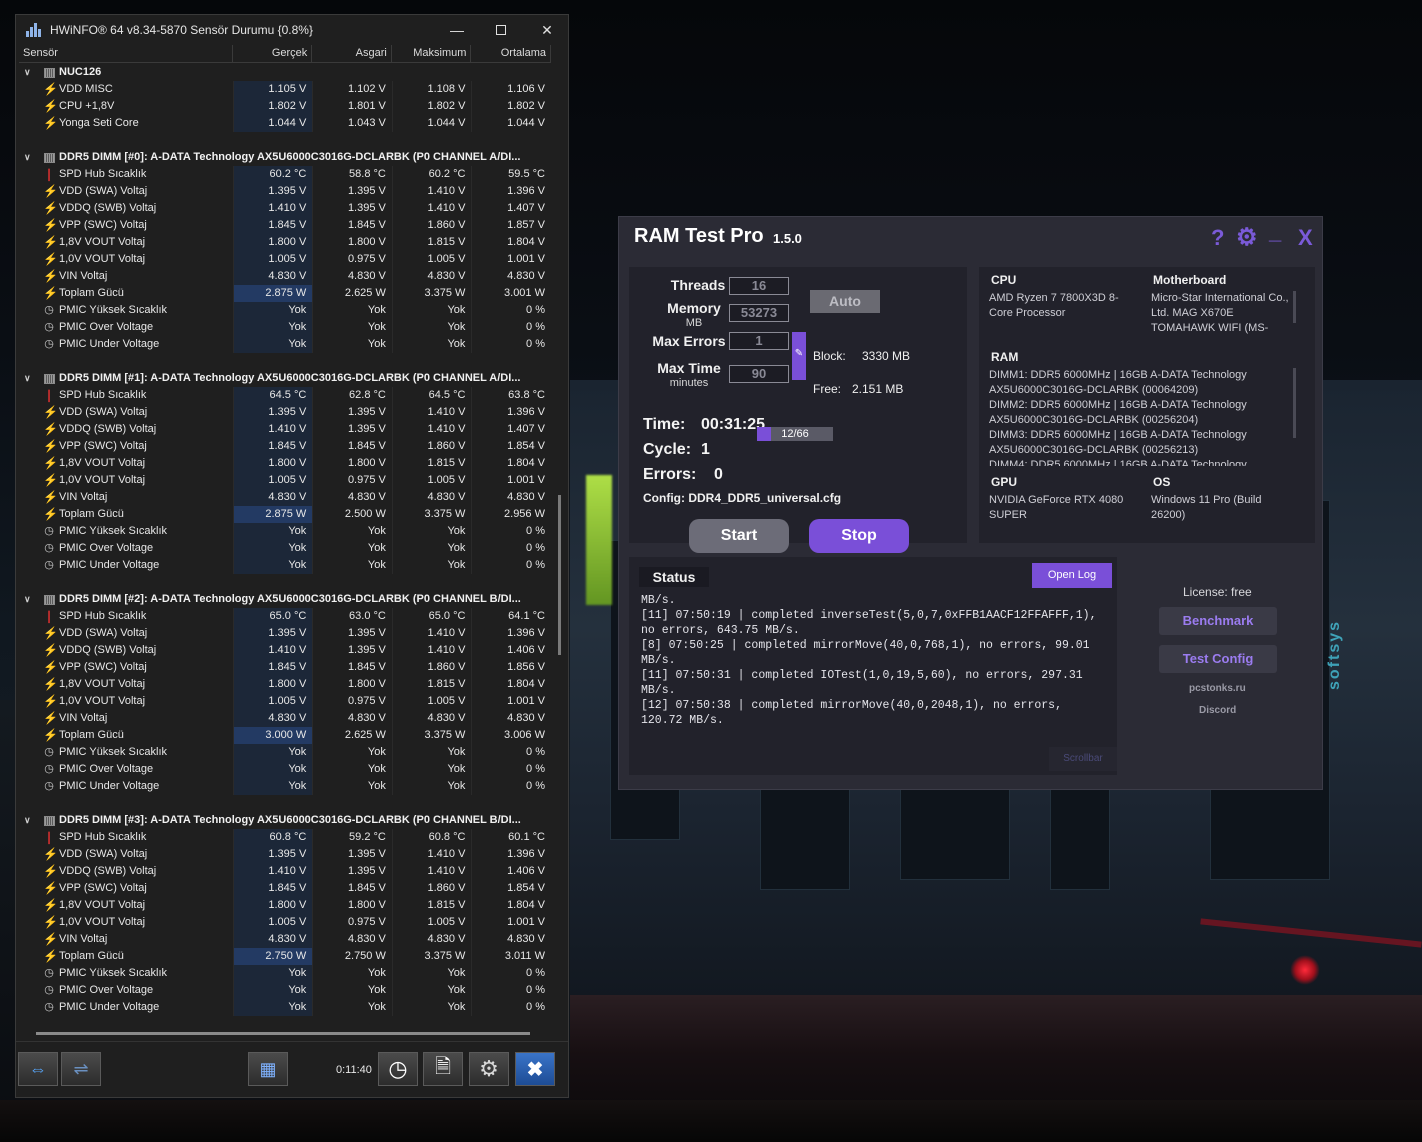  What do you see at coordinates (1247, 237) in the screenshot?
I see `gear-icon: ⚙` at bounding box center [1247, 237].